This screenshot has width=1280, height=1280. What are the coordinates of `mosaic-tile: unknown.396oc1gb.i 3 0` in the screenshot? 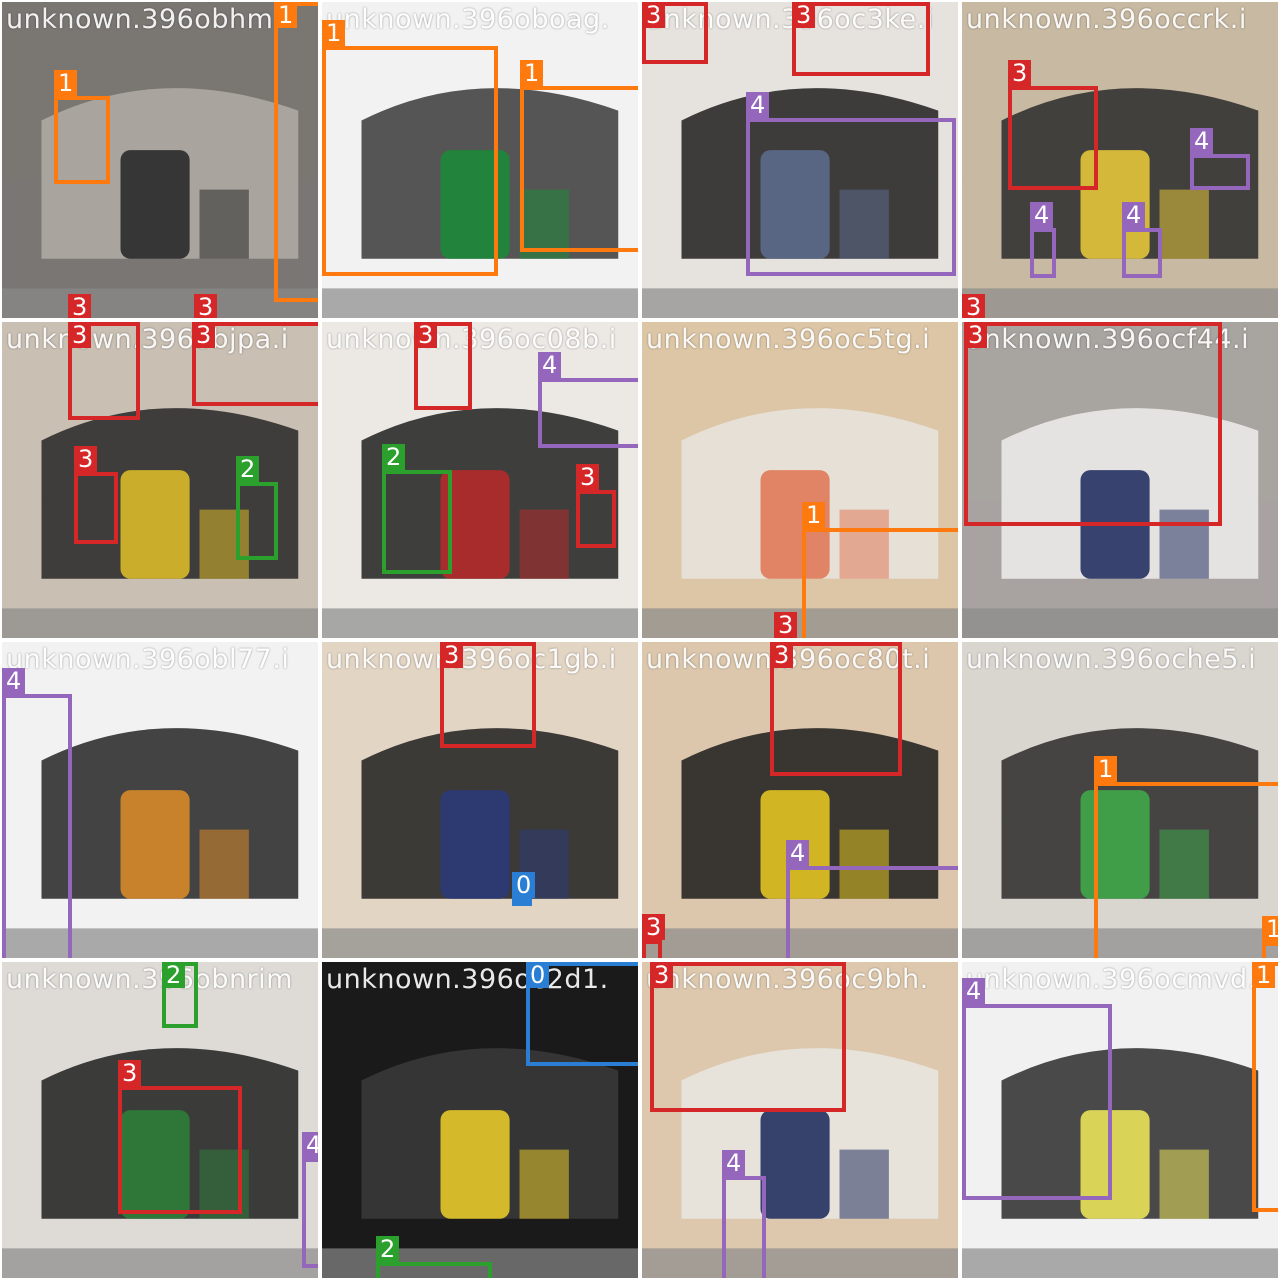 It's located at (480, 800).